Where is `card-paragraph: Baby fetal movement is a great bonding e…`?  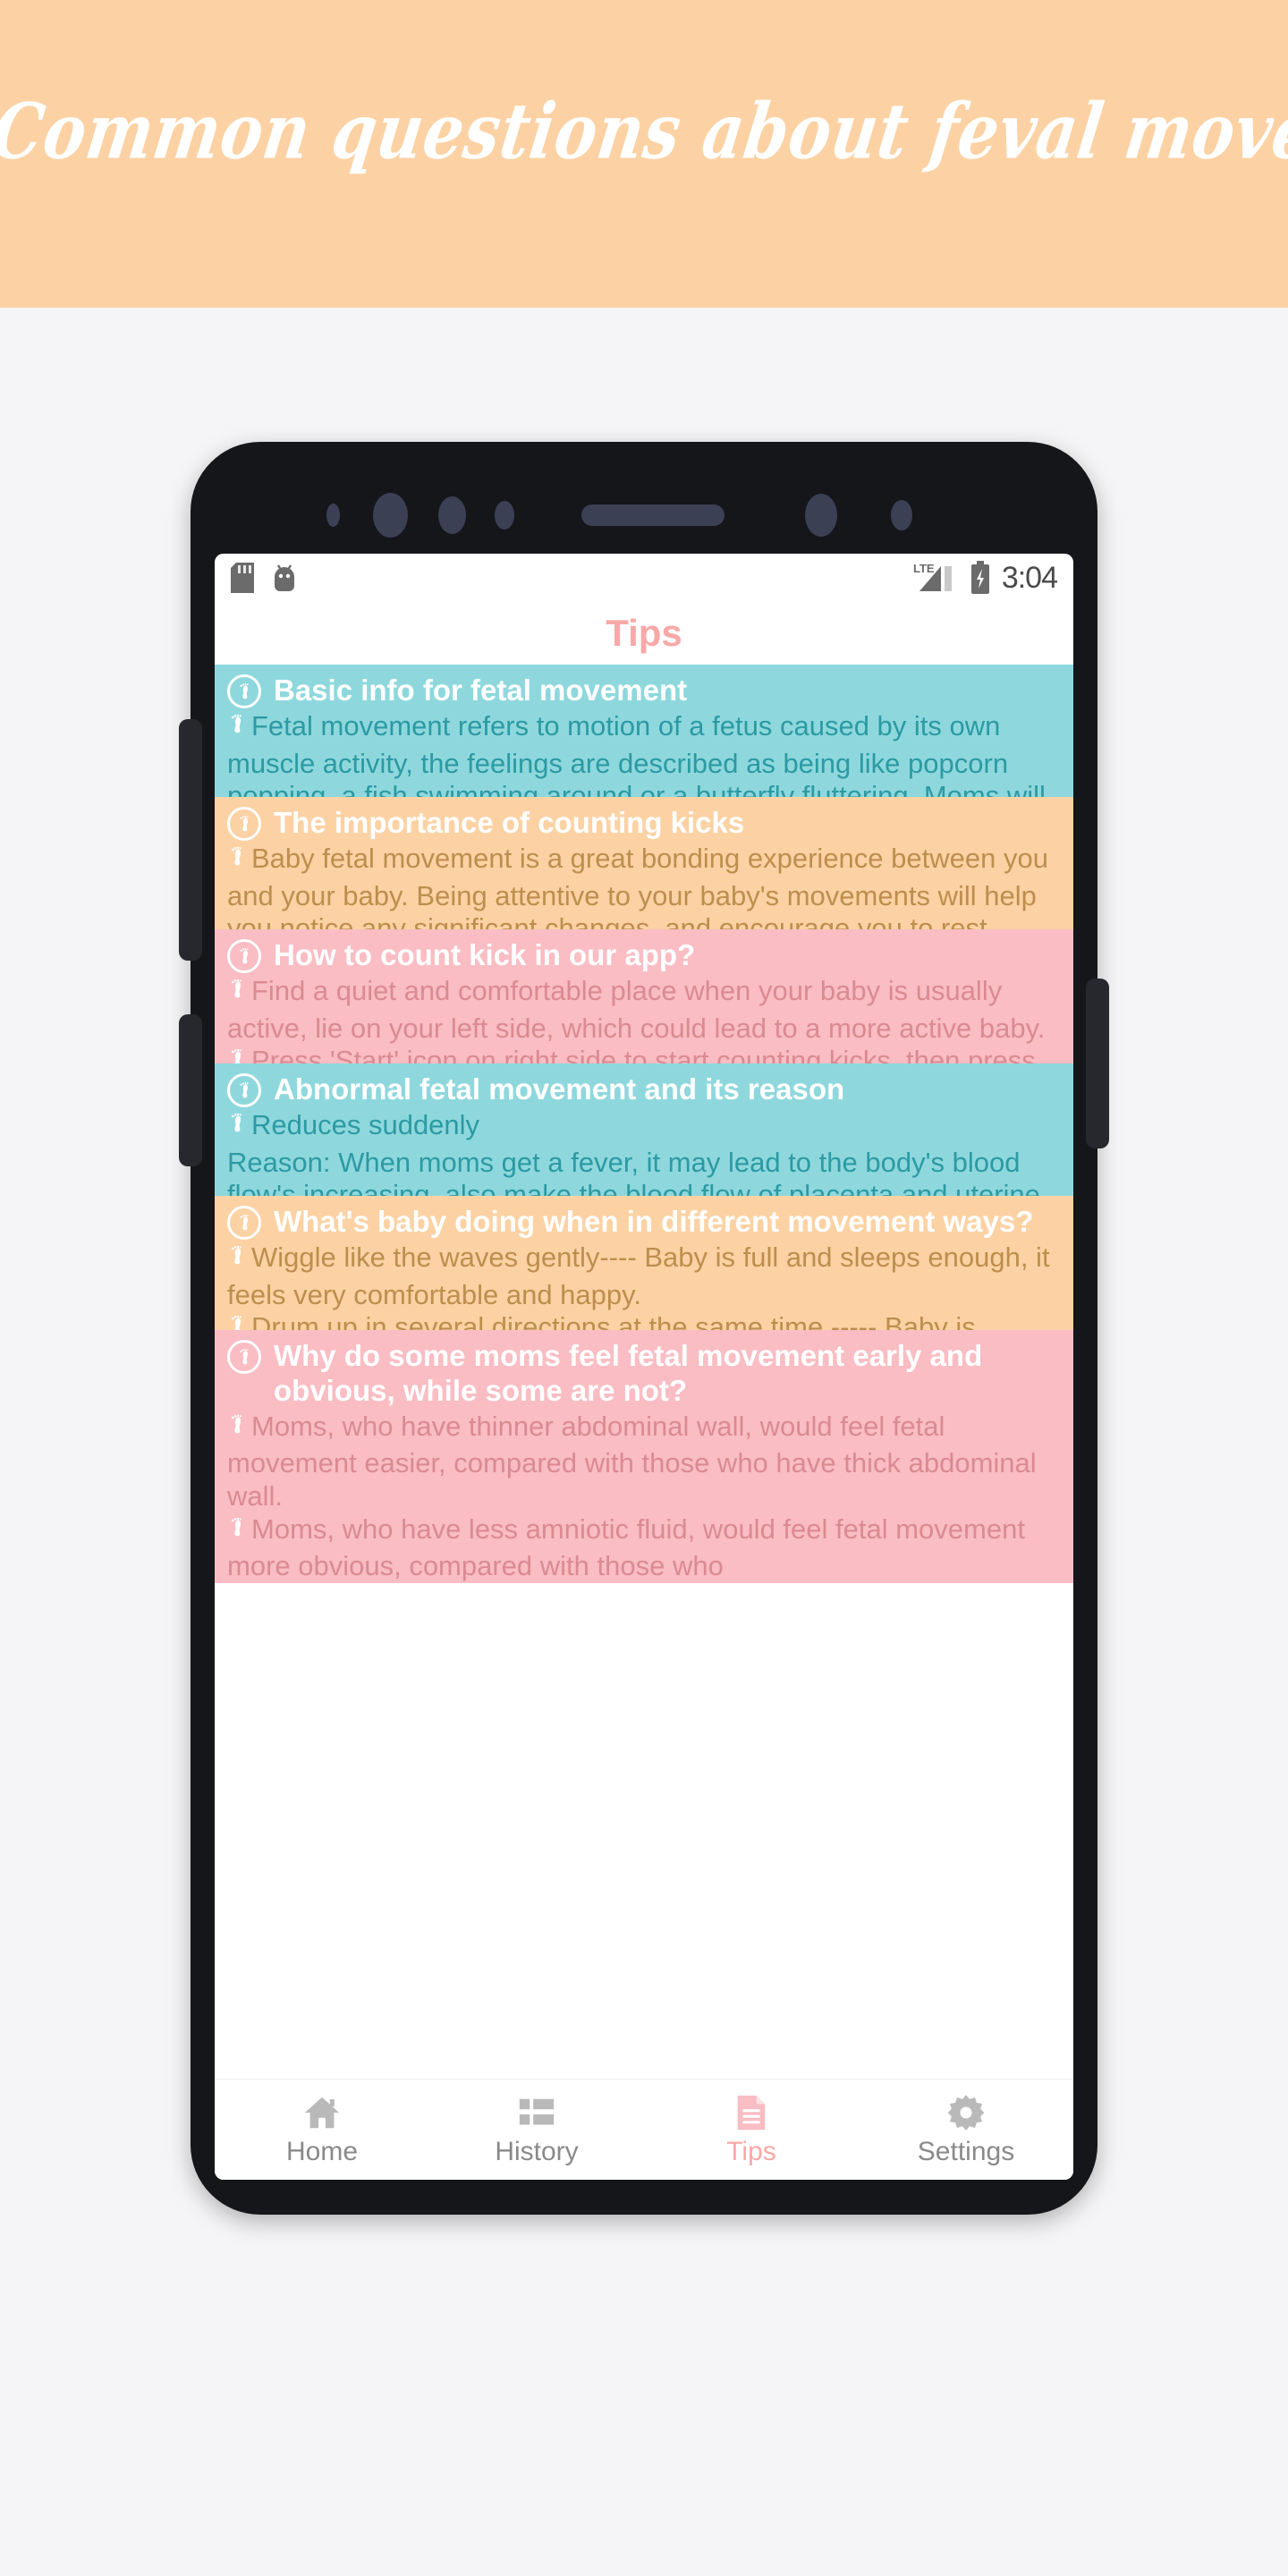 card-paragraph: Baby fetal movement is a great bonding e… is located at coordinates (645, 886).